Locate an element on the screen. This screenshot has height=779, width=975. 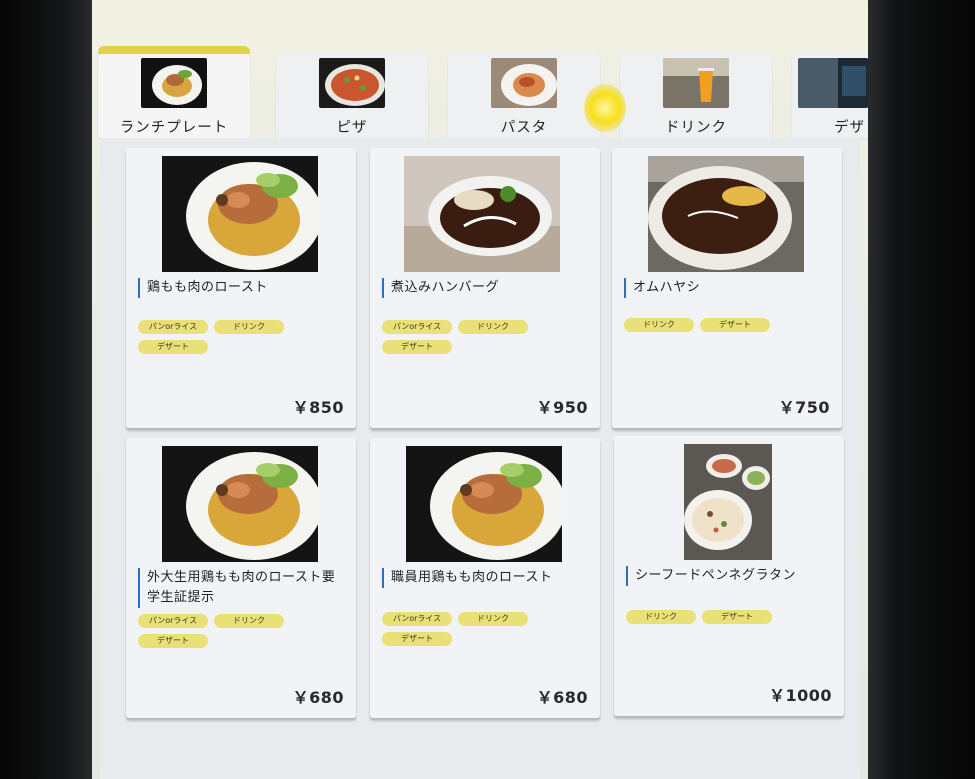
tab-label: ドリンク is located at coordinates (696, 128).